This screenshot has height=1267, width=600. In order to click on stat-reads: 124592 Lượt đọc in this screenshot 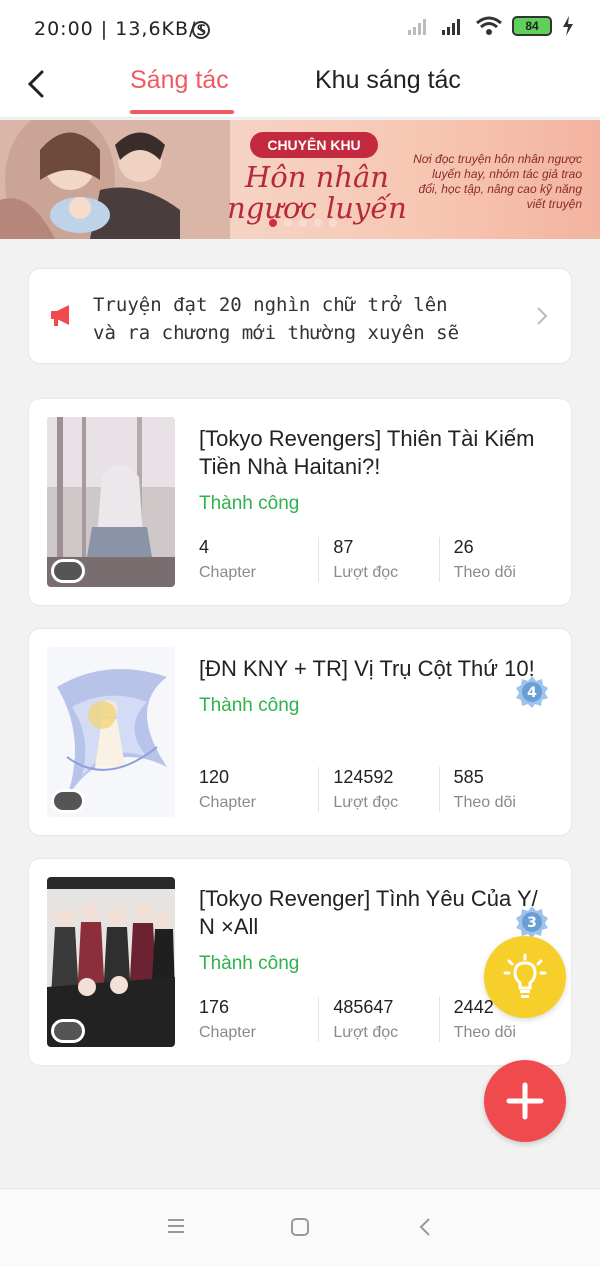, I will do `click(378, 789)`.